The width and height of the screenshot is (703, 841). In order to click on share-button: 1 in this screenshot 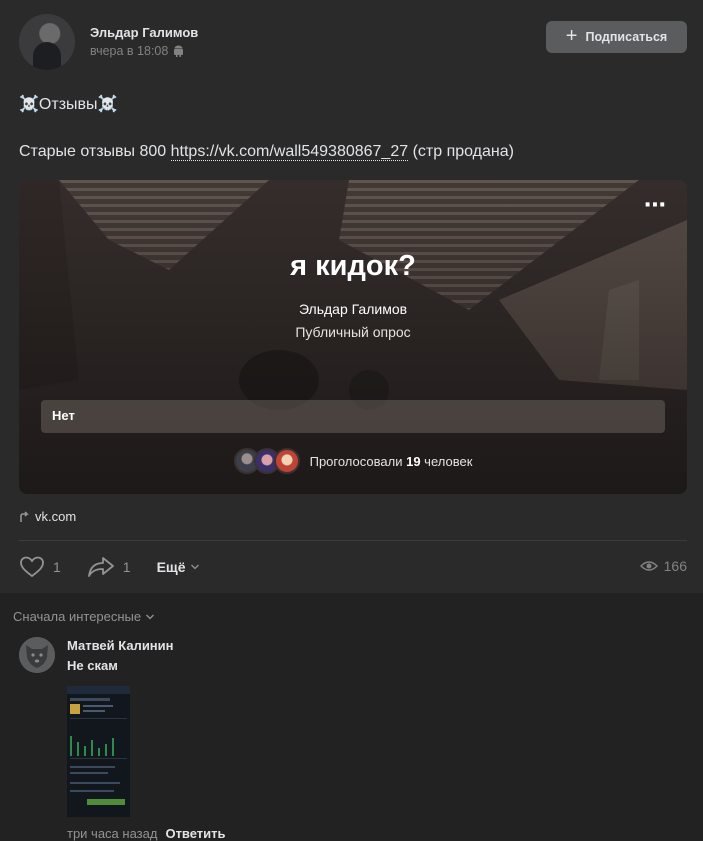, I will do `click(109, 567)`.